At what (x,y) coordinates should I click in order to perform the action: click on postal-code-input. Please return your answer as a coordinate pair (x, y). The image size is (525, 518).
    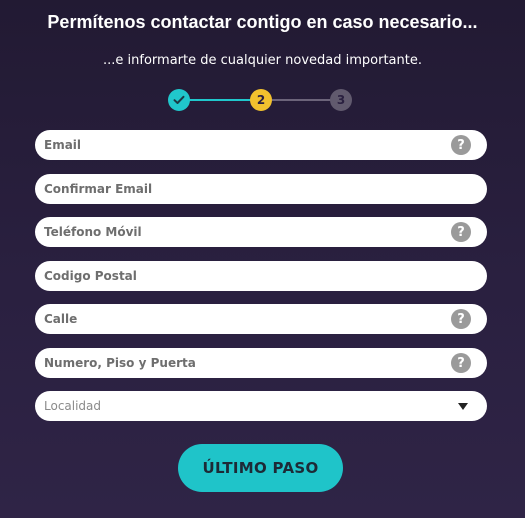
    Looking at the image, I should click on (234, 276).